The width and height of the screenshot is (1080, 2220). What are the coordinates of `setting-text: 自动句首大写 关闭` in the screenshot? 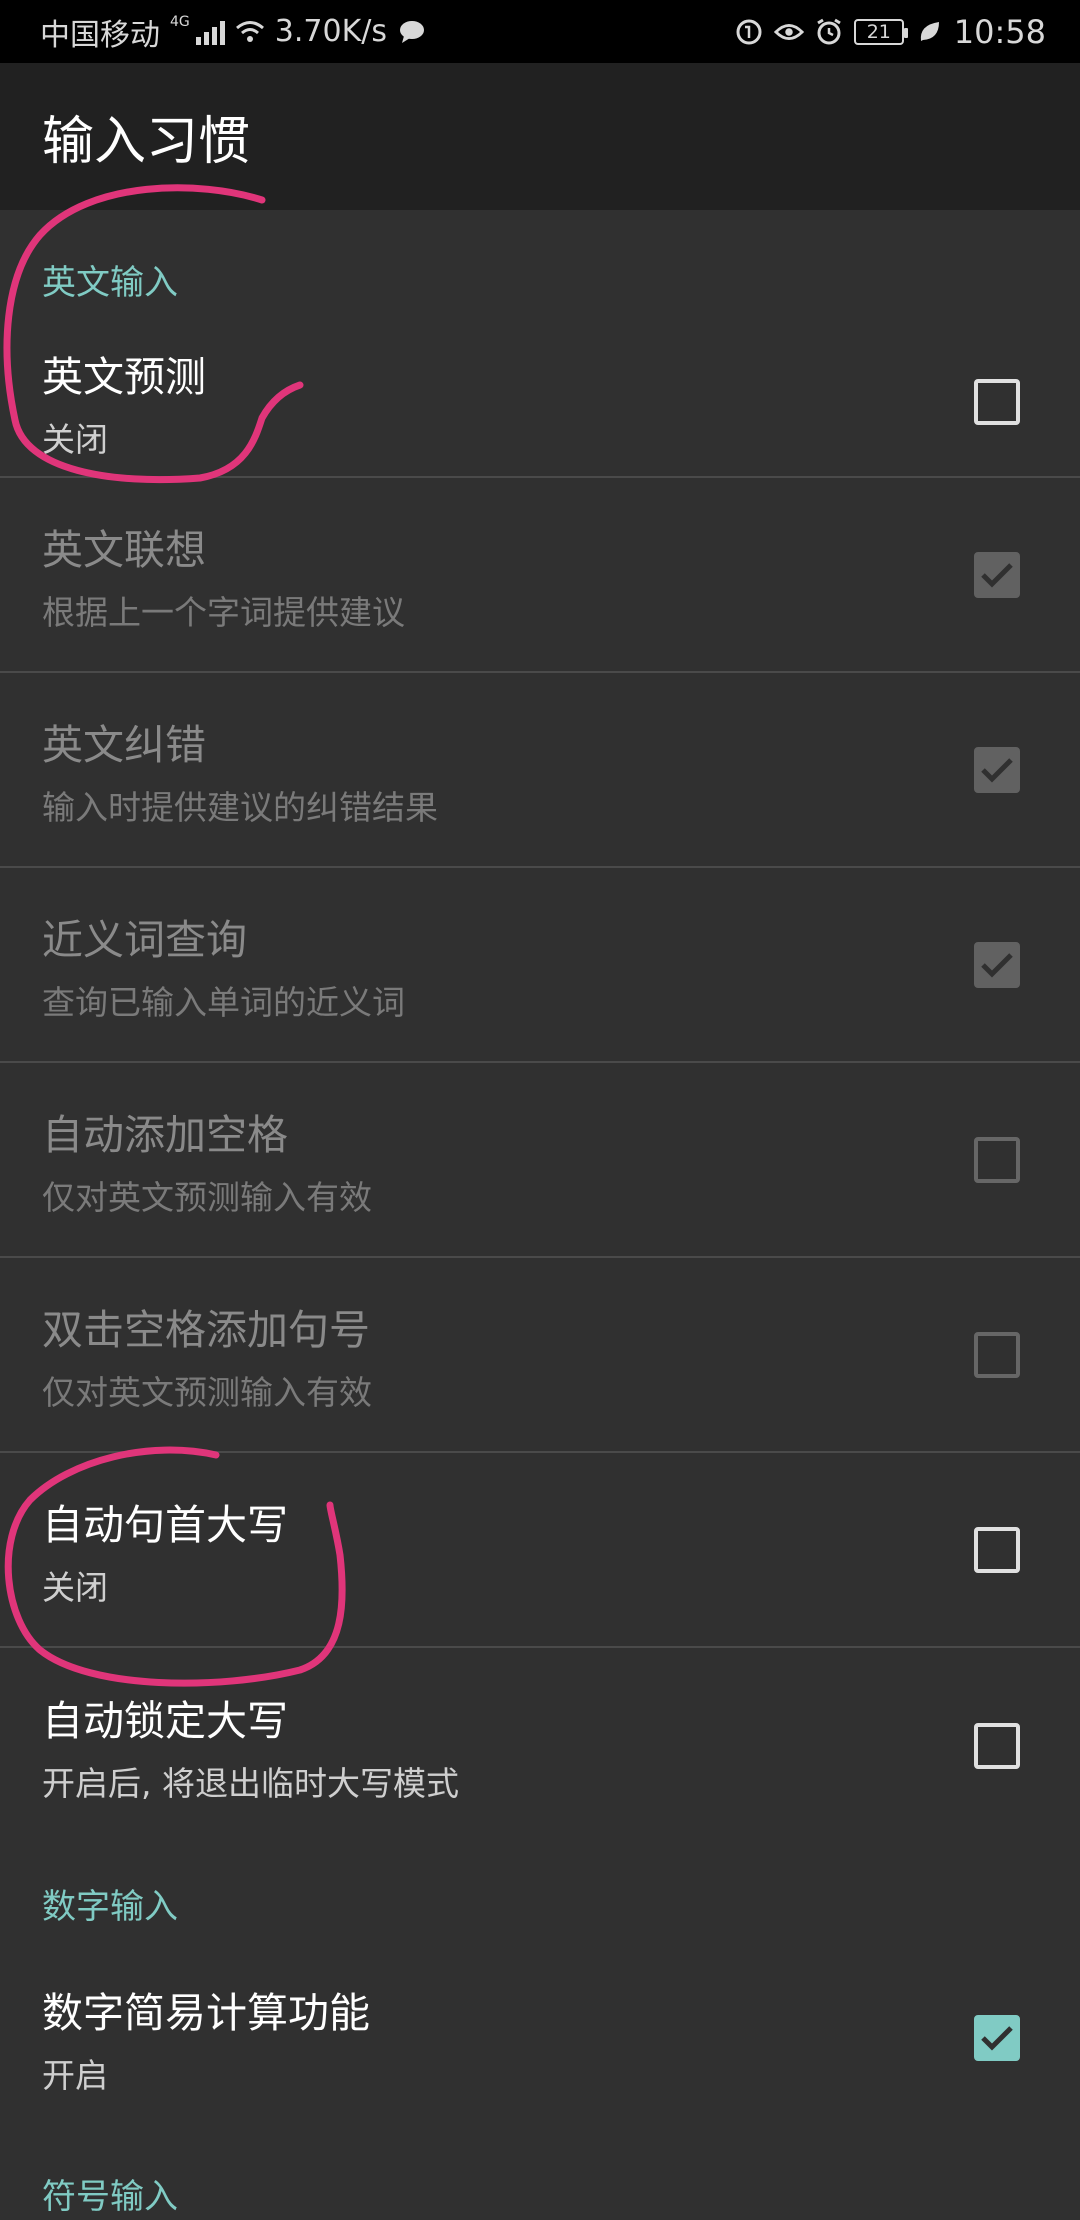 It's located at (165, 1550).